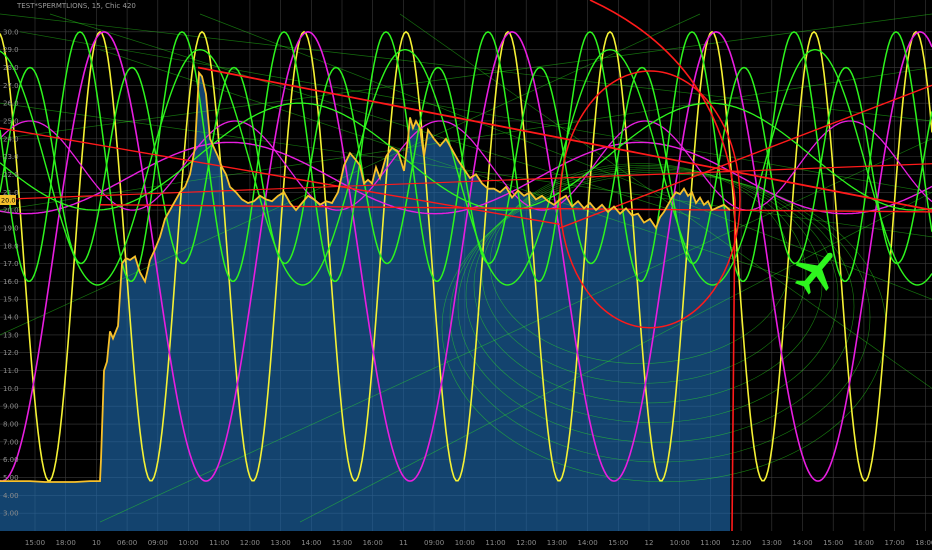  Describe the element at coordinates (11, 157) in the screenshot. I see `y-tick-label: 23.0` at that location.